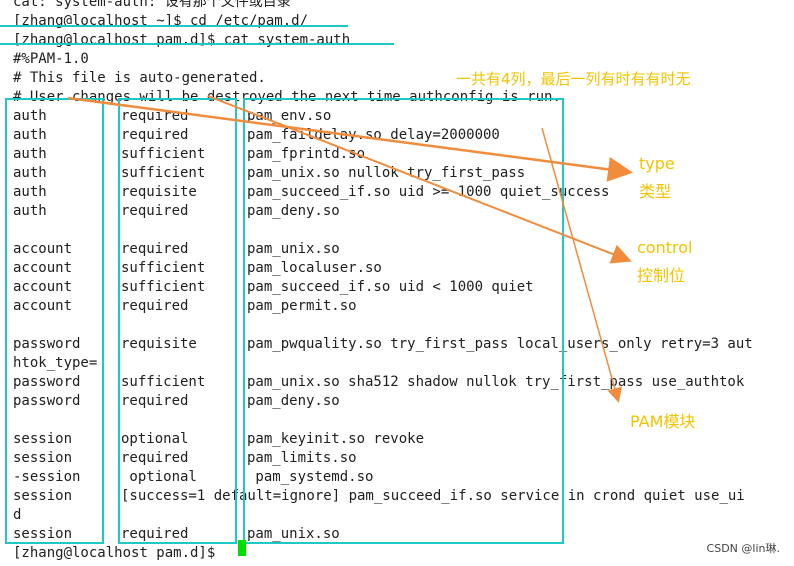 This screenshot has width=794, height=566. I want to click on annotation-type: type, so click(657, 163).